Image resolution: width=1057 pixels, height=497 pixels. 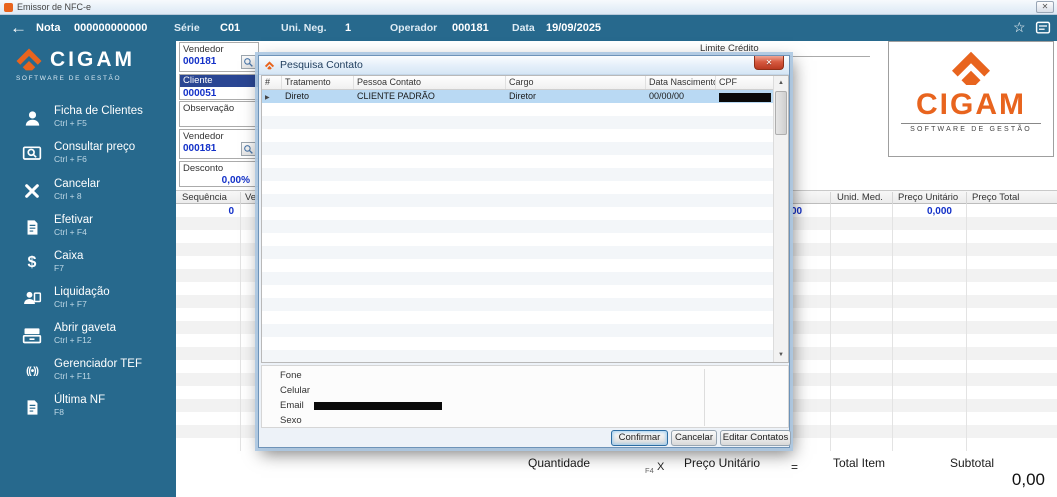 What do you see at coordinates (681, 82) in the screenshot?
I see `col-data-nascimento: Data Nascimento` at bounding box center [681, 82].